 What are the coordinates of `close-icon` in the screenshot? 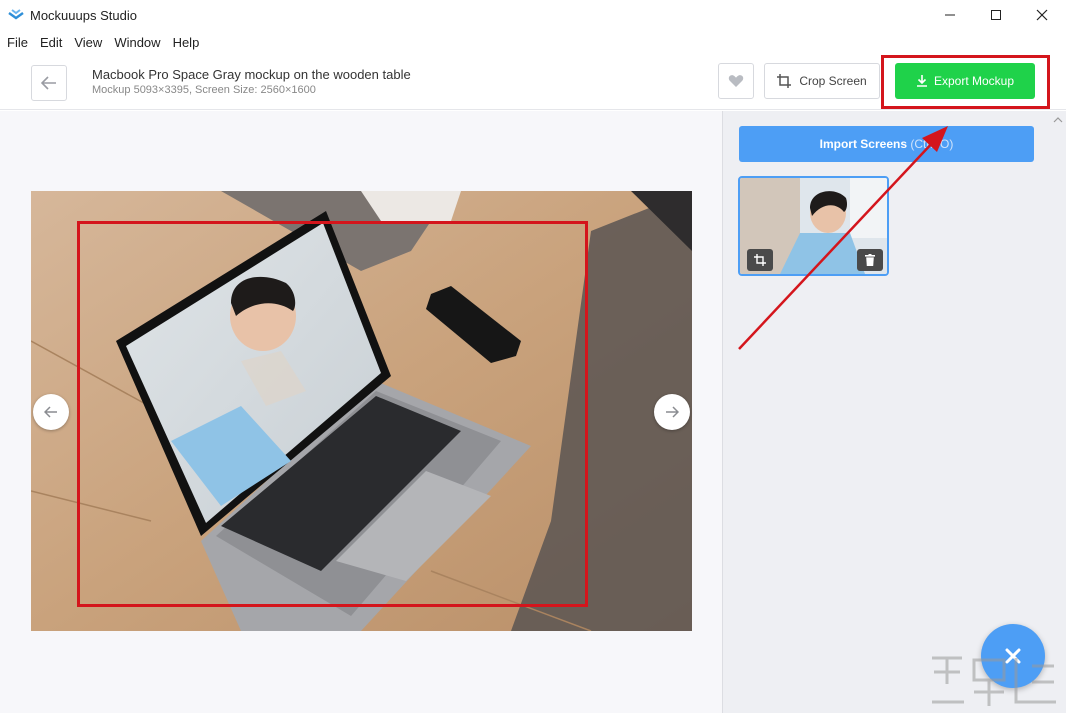 It's located at (1042, 15).